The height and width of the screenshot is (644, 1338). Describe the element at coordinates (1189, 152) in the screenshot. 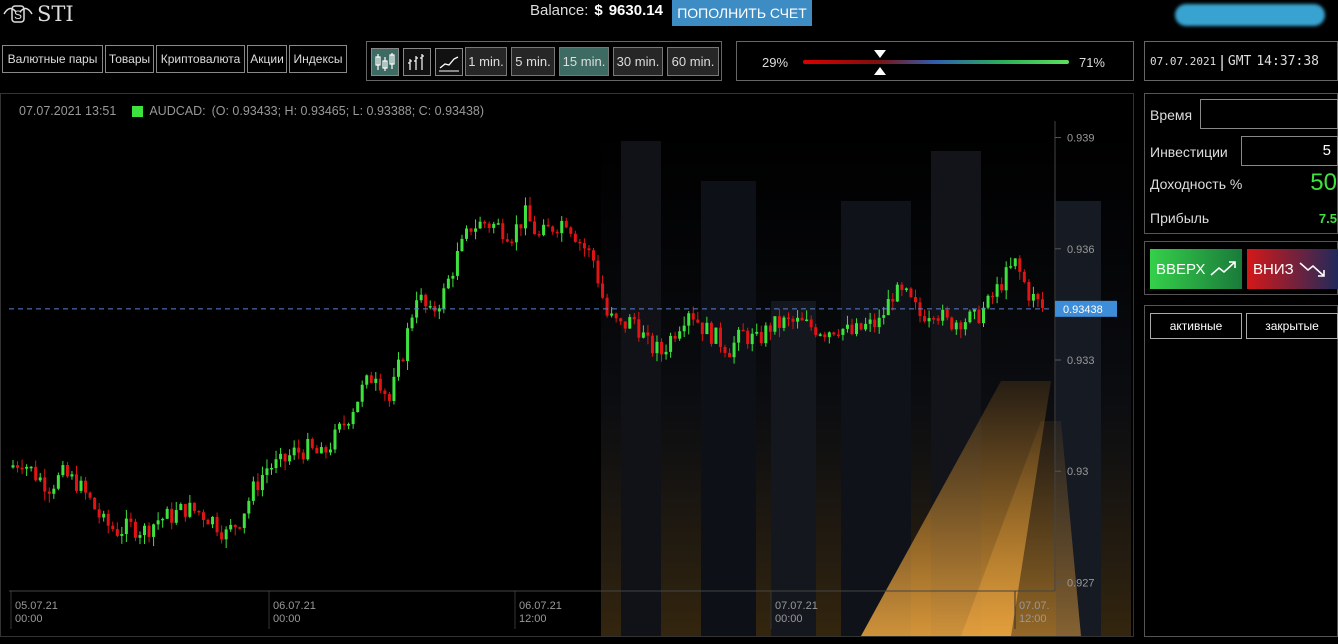

I see `investment-label: Инвестиции` at that location.